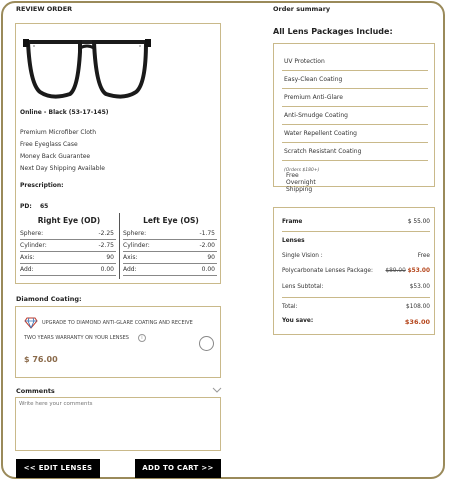 The image size is (450, 484). Describe the element at coordinates (355, 61) in the screenshot. I see `package-item: UV Protection` at that location.